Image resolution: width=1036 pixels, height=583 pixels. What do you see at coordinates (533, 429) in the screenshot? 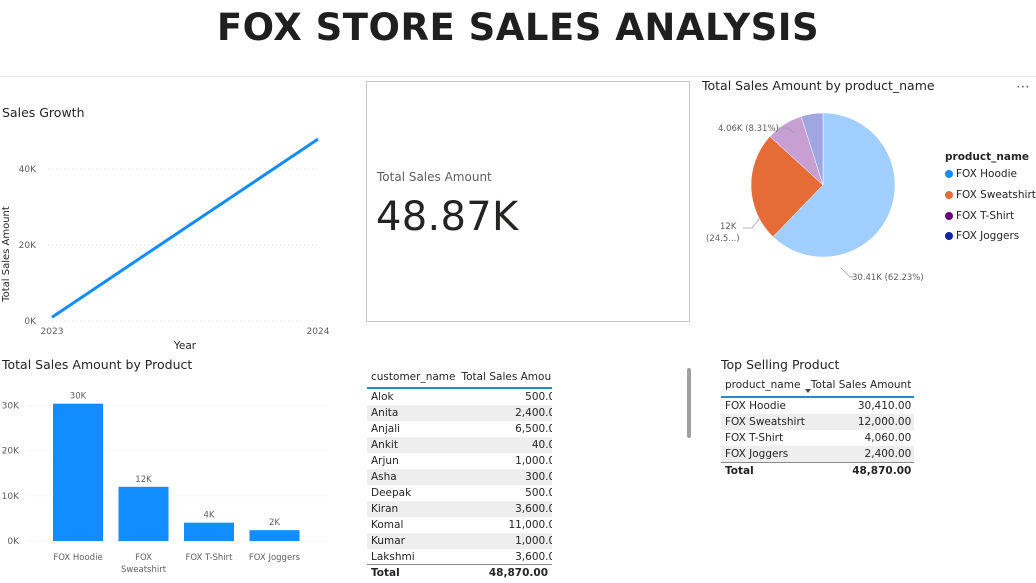
I see `sales-amount-cell: 6,500.00` at bounding box center [533, 429].